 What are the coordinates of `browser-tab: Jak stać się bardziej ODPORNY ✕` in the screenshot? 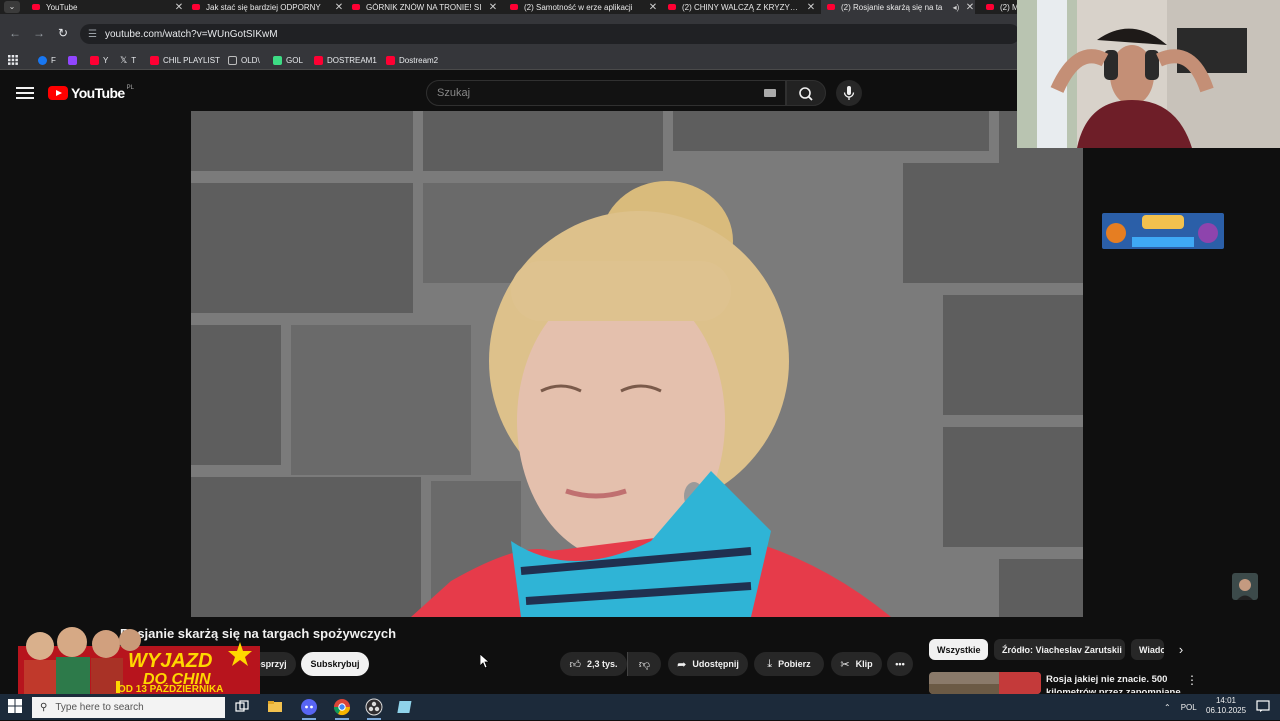 It's located at (265, 7).